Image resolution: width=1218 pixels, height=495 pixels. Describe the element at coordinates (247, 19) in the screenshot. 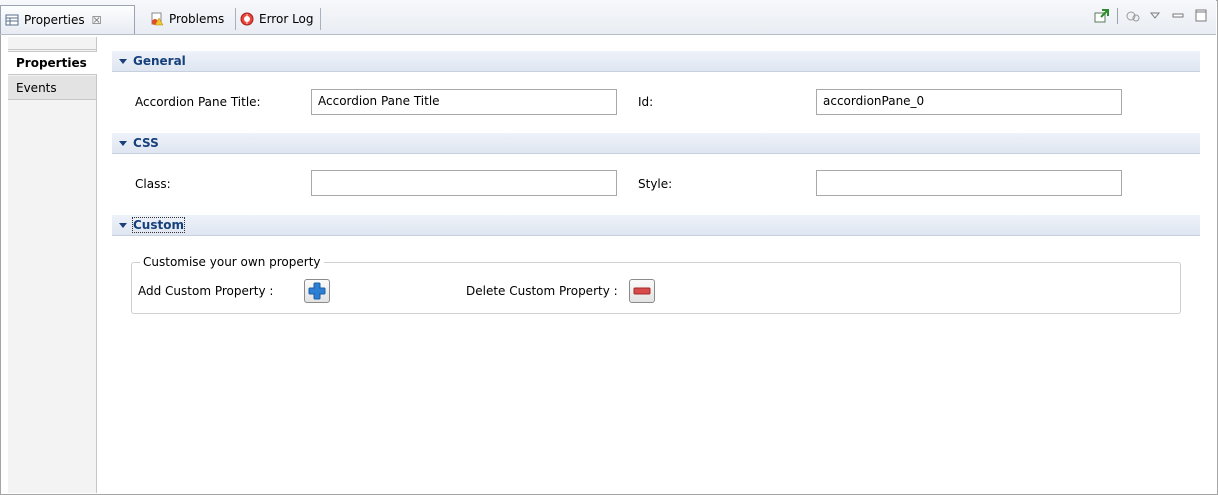

I see `error-log-icon` at that location.